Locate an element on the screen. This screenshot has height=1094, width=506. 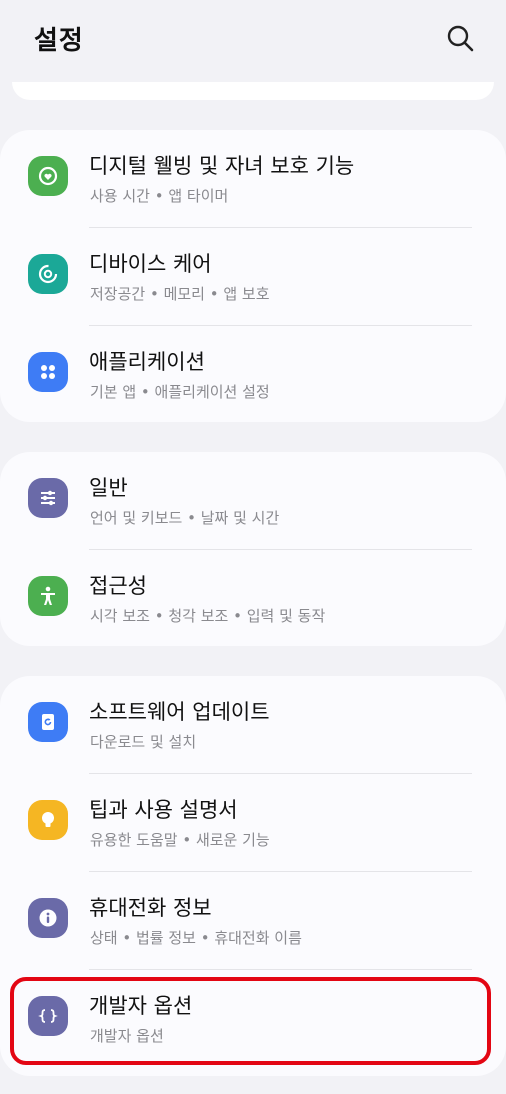
menu-item-title: 디바이스 케어 is located at coordinates (150, 264).